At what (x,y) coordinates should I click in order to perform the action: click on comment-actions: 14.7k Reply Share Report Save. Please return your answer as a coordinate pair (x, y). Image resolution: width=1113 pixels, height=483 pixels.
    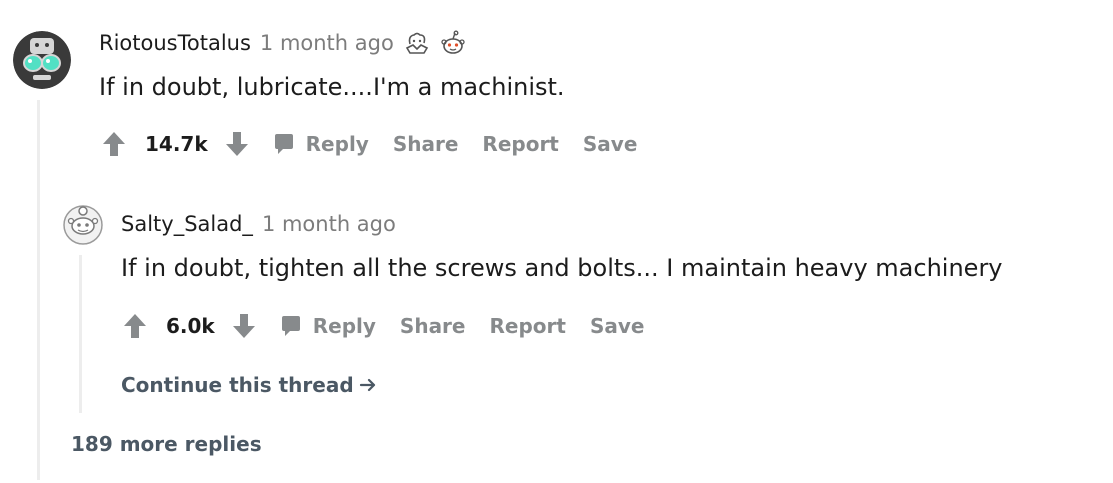
    Looking at the image, I should click on (381, 144).